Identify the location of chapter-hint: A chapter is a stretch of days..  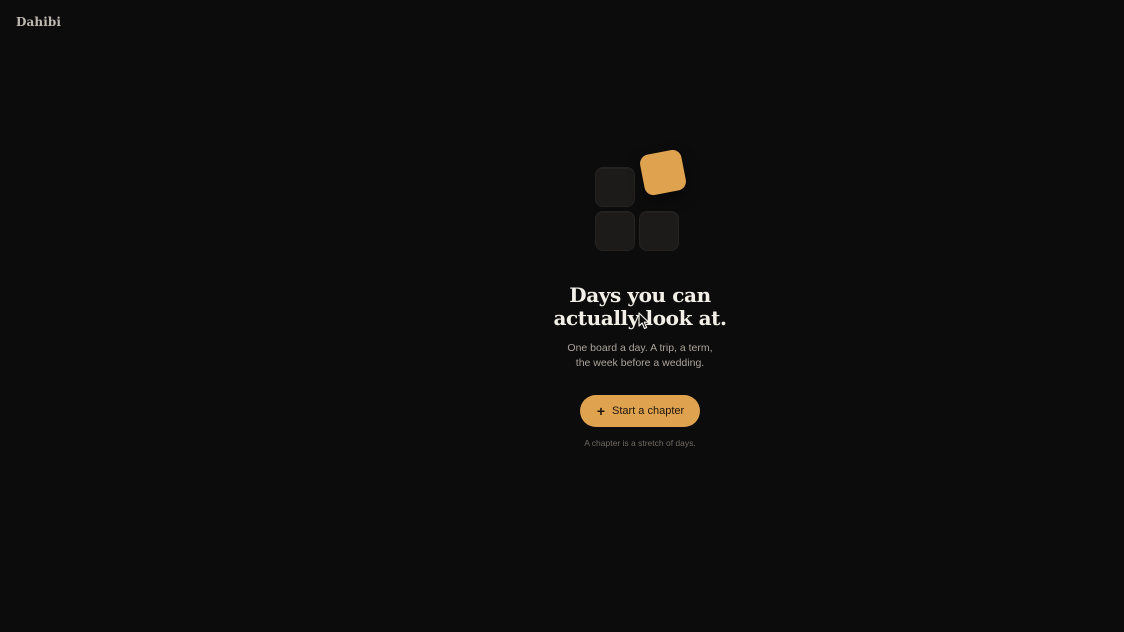
(640, 443).